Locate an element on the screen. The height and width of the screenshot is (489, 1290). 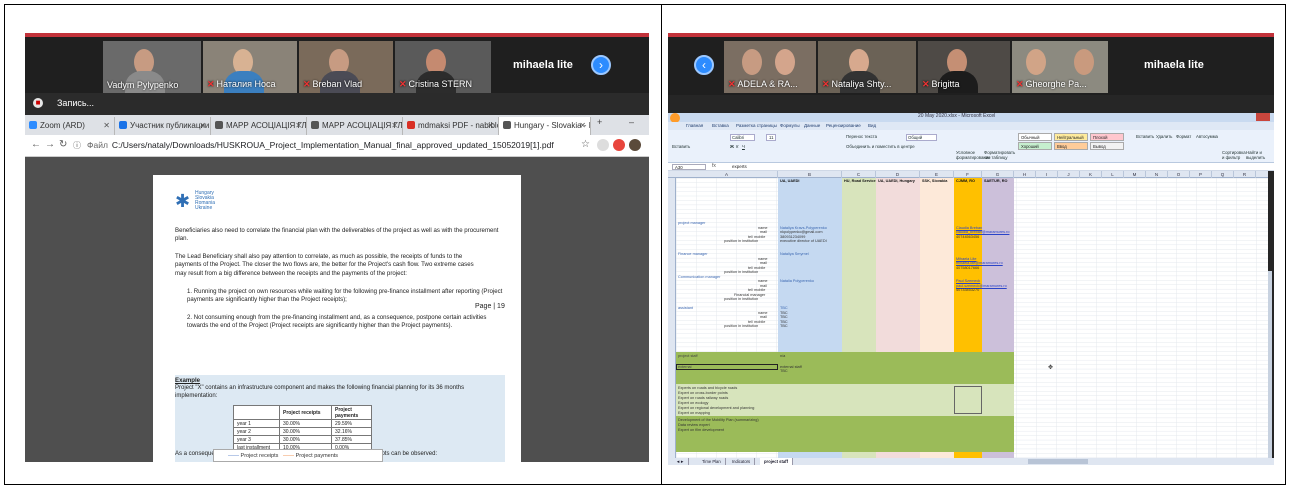
italic-button: К is located at coordinates (737, 146).